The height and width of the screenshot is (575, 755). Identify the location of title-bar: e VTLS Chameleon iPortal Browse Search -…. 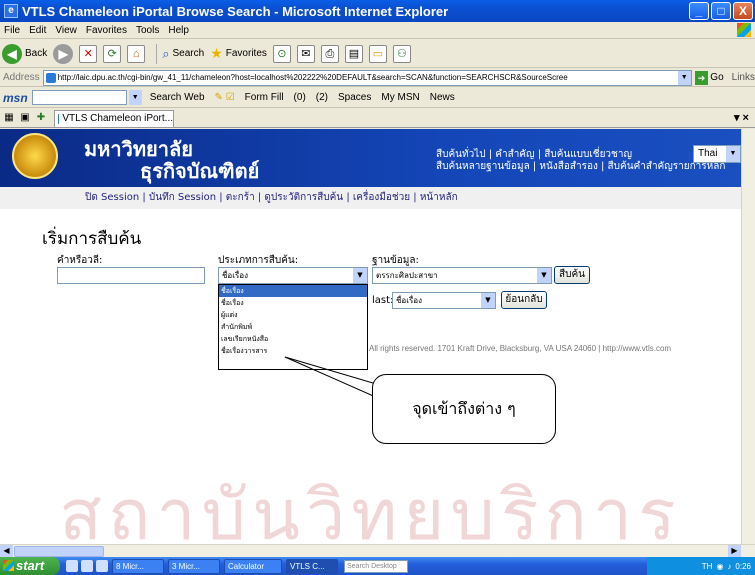
(377, 11).